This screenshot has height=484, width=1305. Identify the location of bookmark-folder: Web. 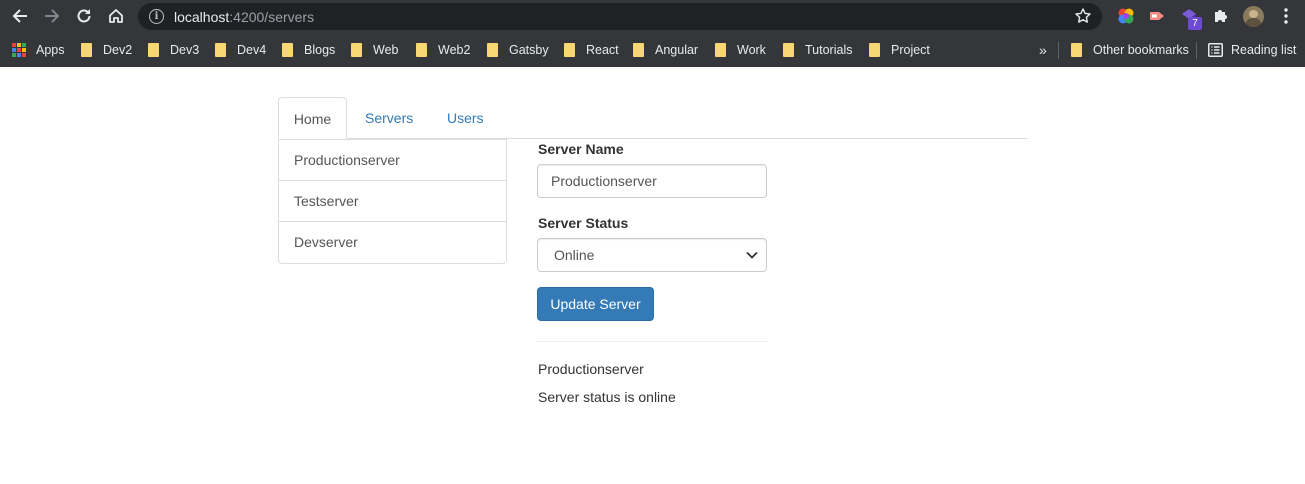
(374, 50).